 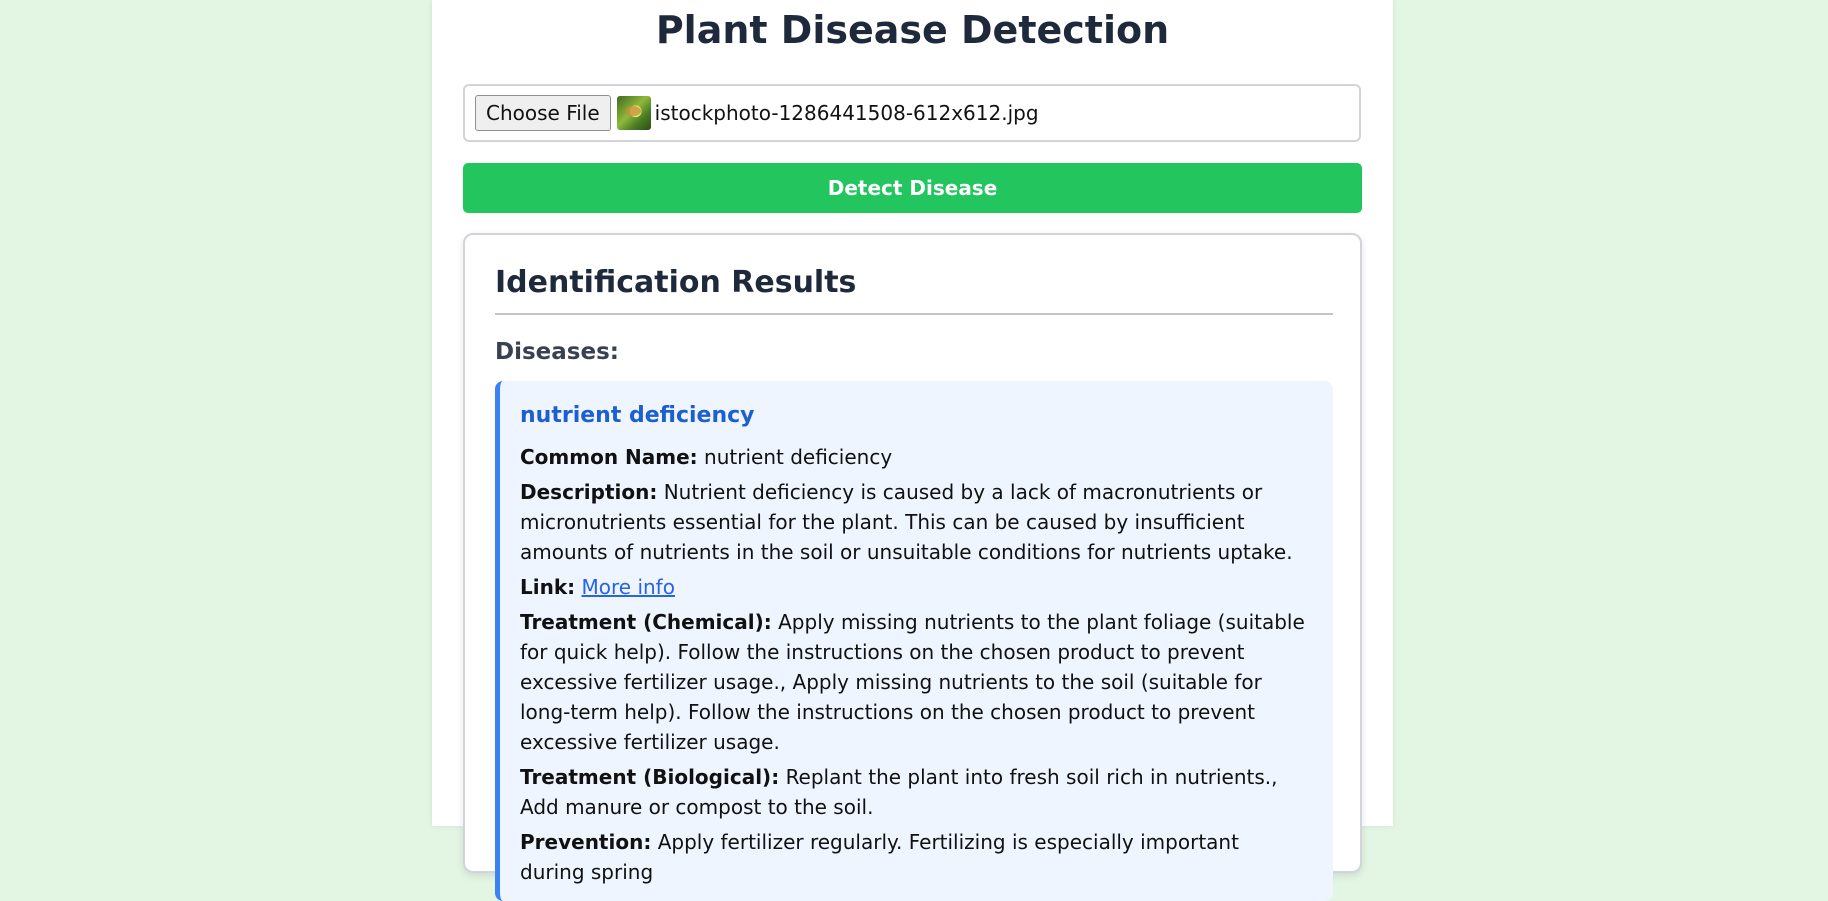 I want to click on detect-disease-button: Detect Disease, so click(x=912, y=188).